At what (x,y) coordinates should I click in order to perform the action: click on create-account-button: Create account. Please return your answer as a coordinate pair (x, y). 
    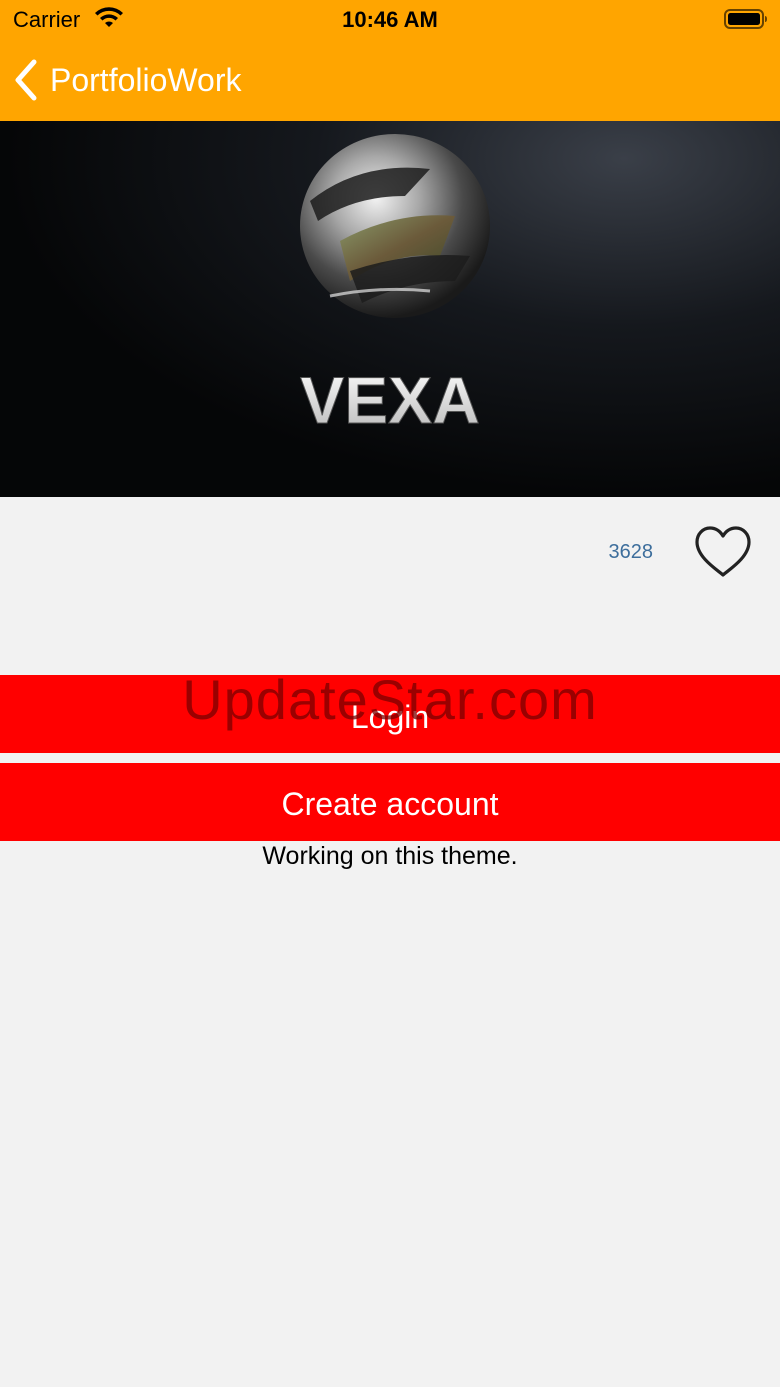
    Looking at the image, I should click on (390, 802).